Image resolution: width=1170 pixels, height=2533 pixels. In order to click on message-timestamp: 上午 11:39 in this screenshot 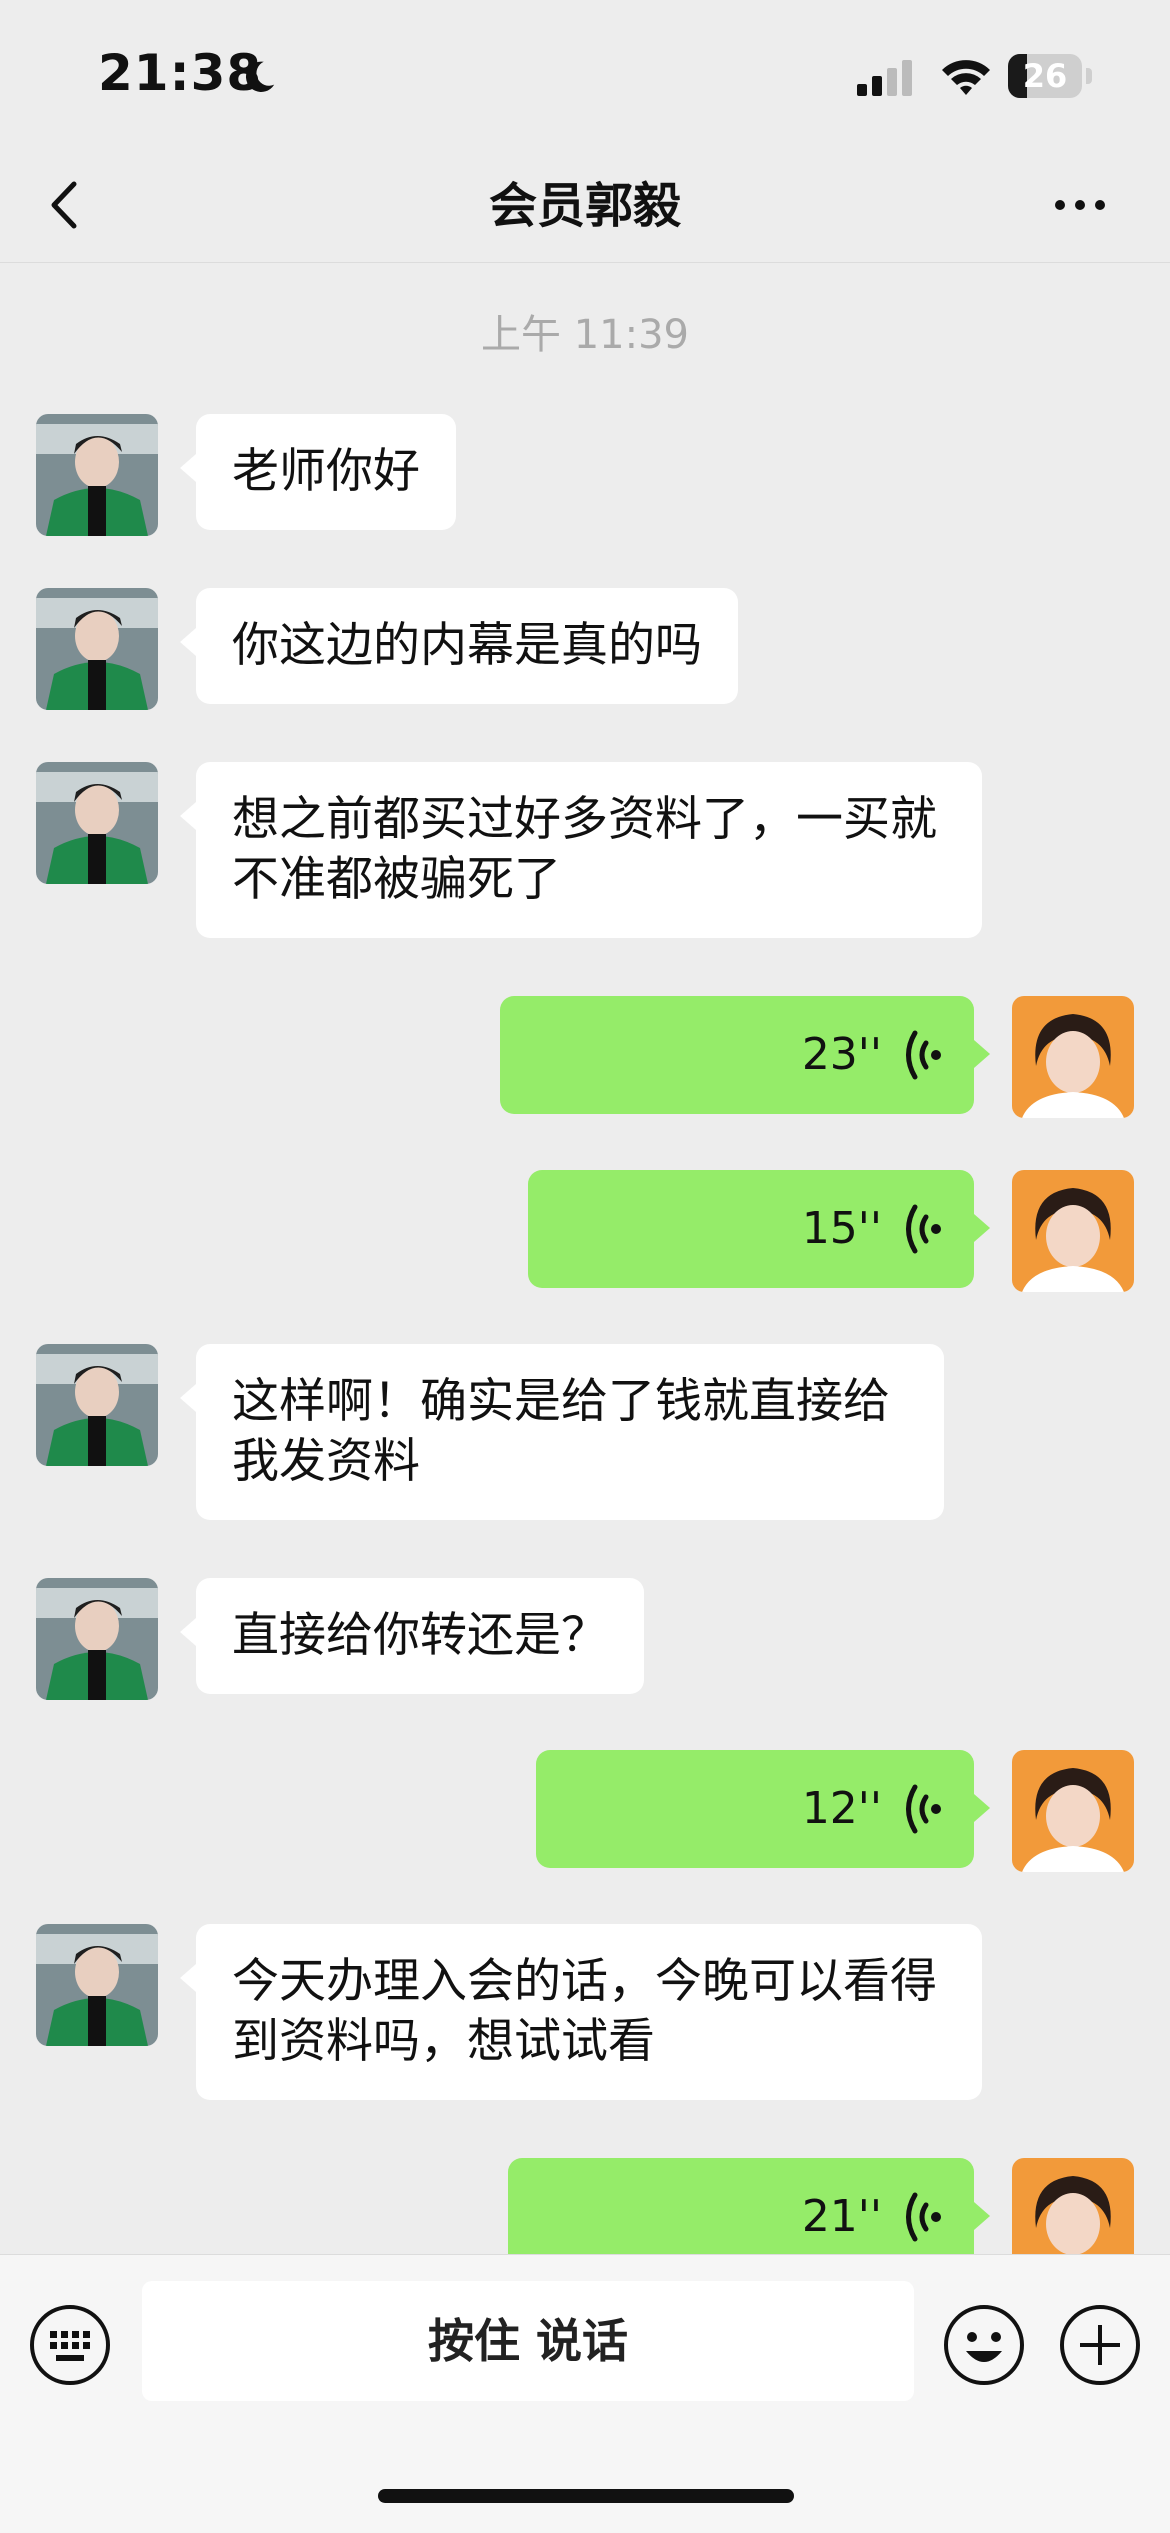, I will do `click(585, 335)`.